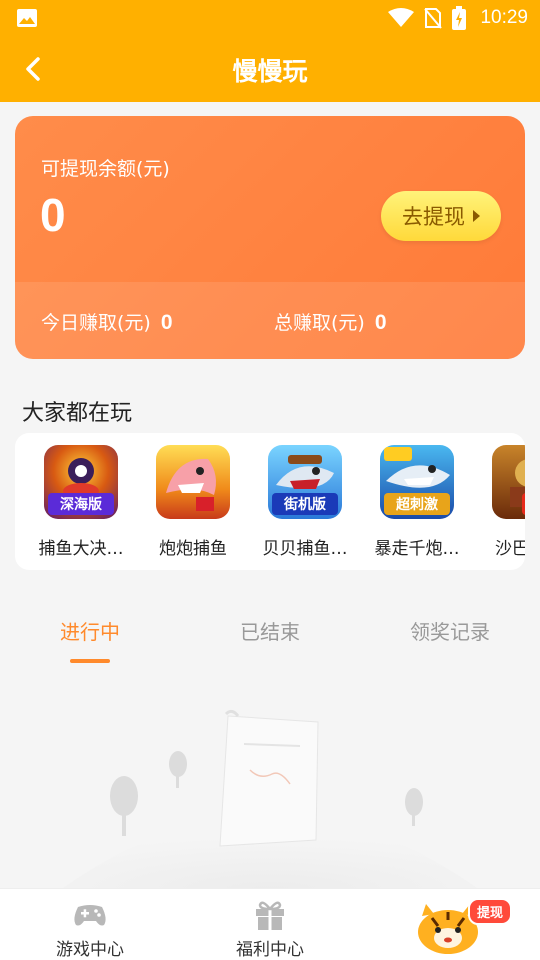 The width and height of the screenshot is (540, 960). What do you see at coordinates (489, 911) in the screenshot?
I see `mascot-withdraw-tag: 提现` at bounding box center [489, 911].